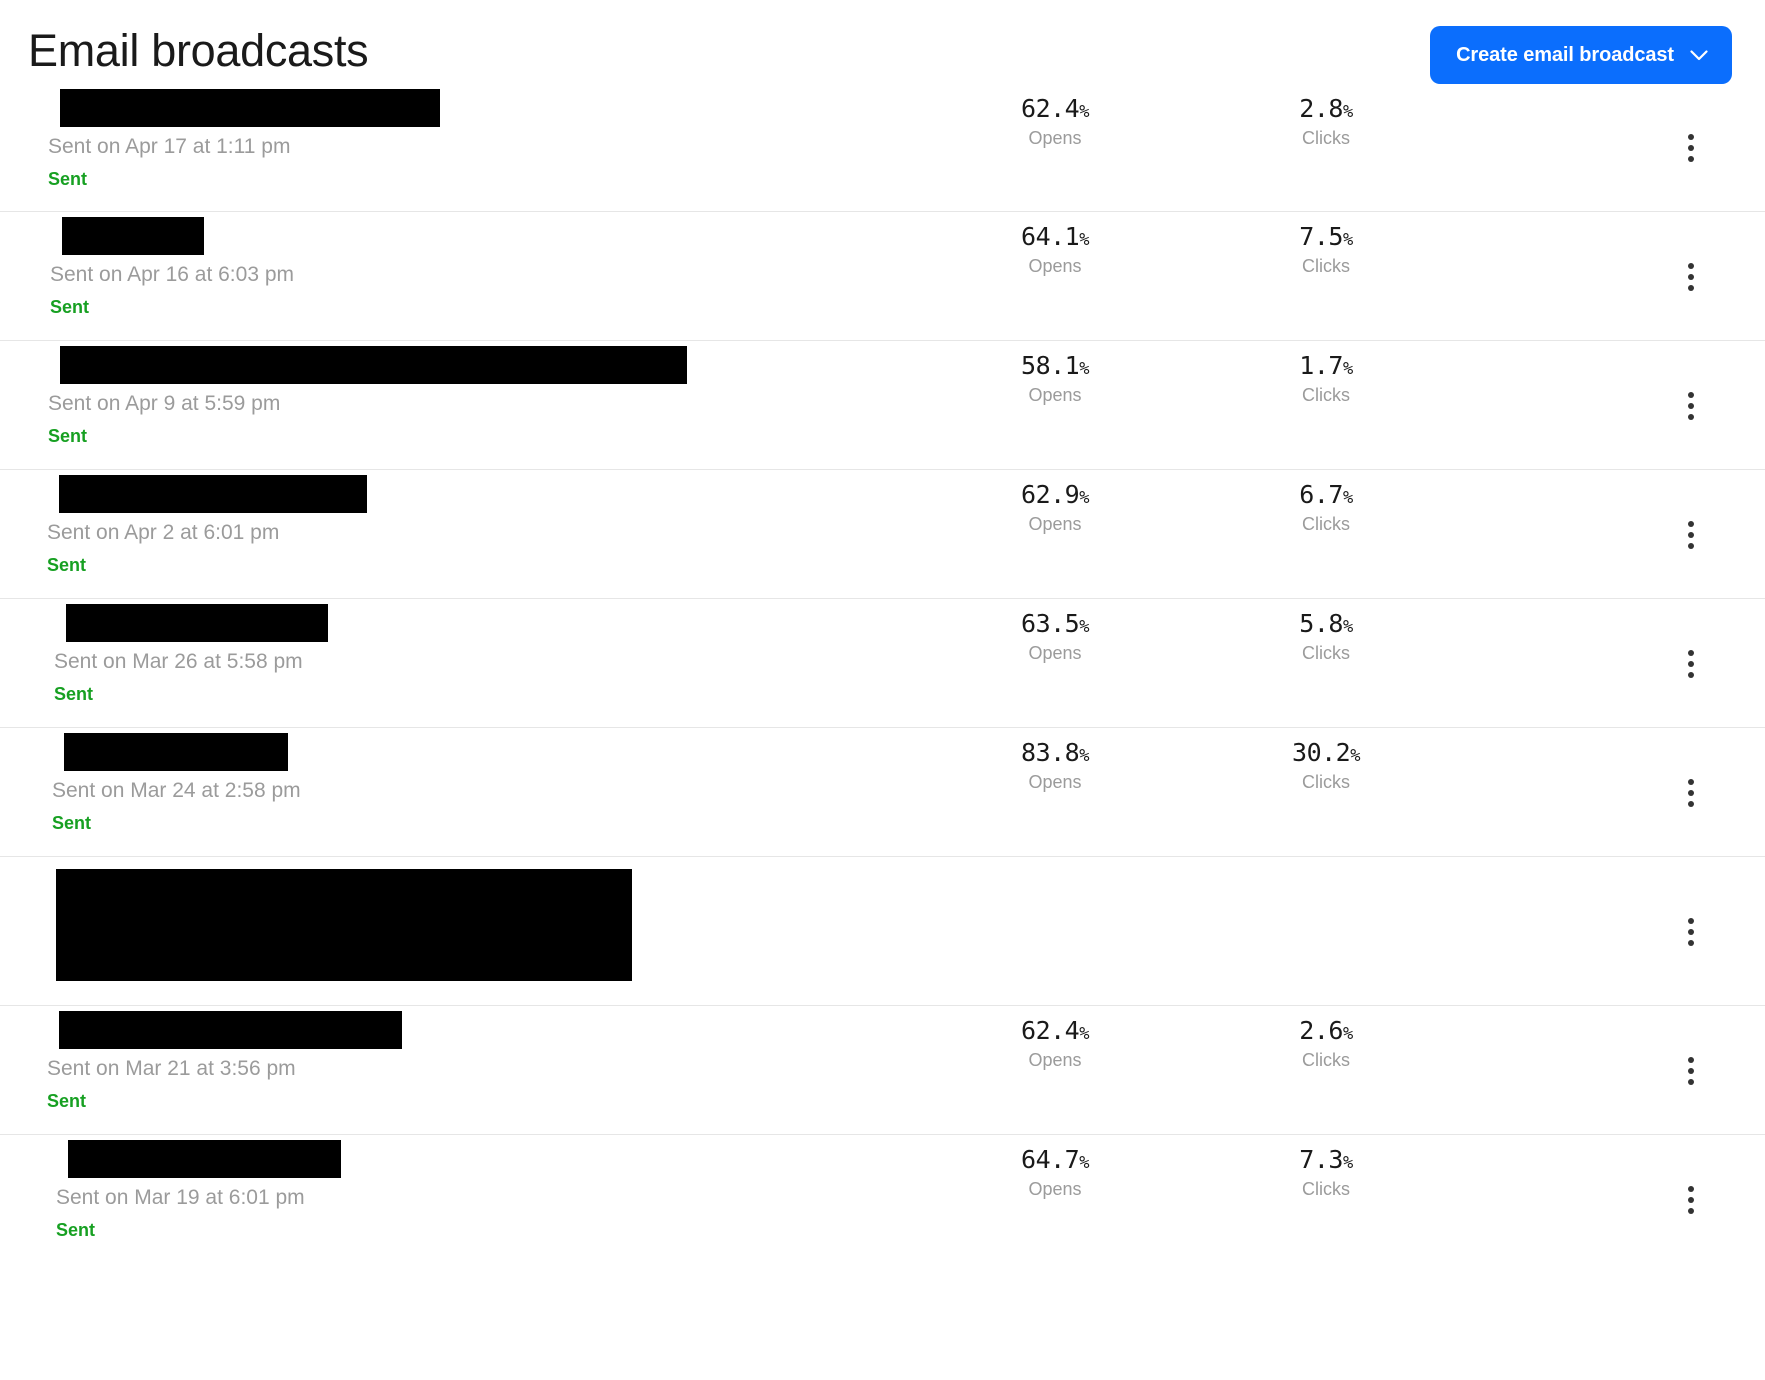 The height and width of the screenshot is (1380, 1765). I want to click on broadcast-opens-stat-value: 64.7%, so click(1055, 1159).